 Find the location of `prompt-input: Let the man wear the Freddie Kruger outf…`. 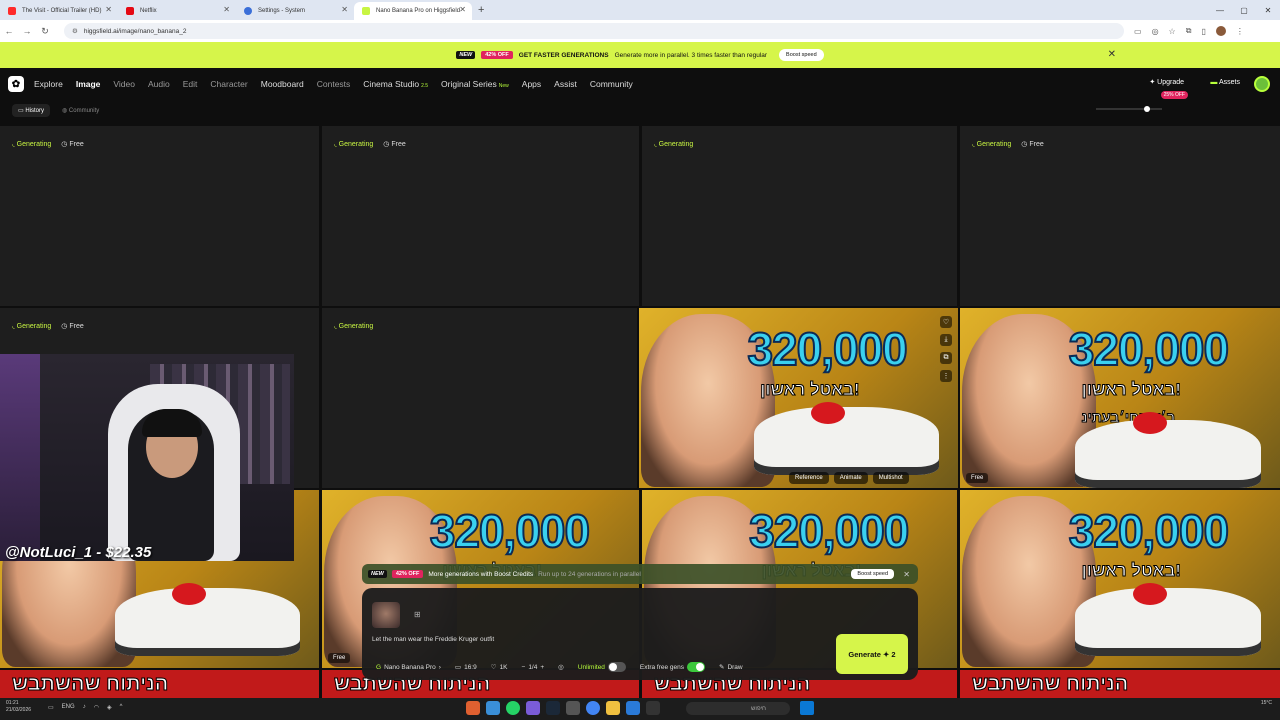

prompt-input: Let the man wear the Freddie Kruger outf… is located at coordinates (433, 639).